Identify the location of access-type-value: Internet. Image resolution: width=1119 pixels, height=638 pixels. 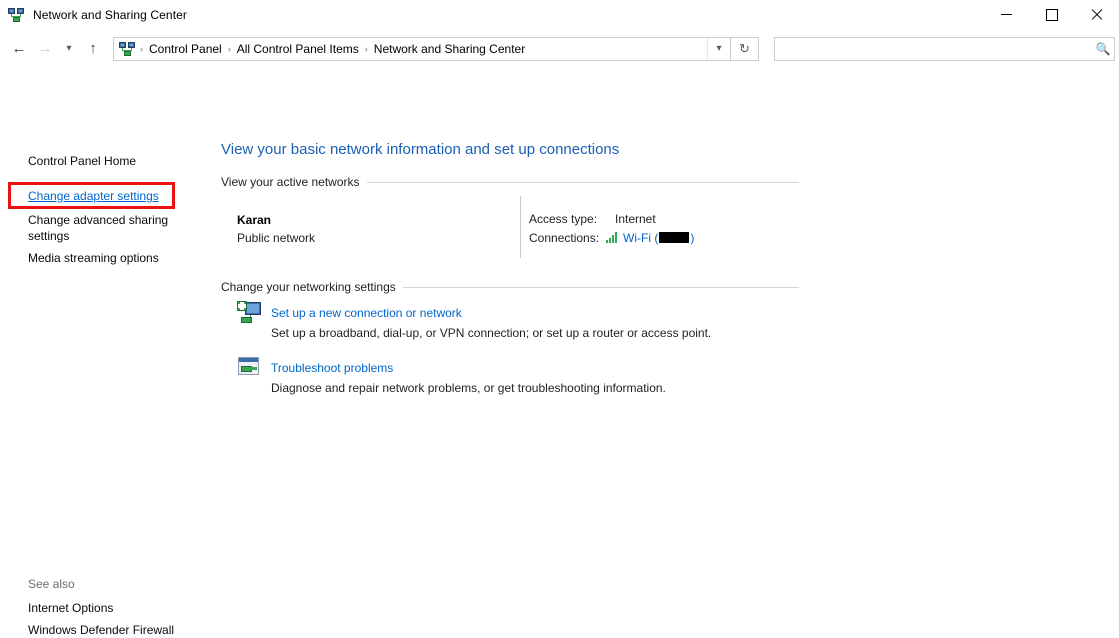
(635, 219).